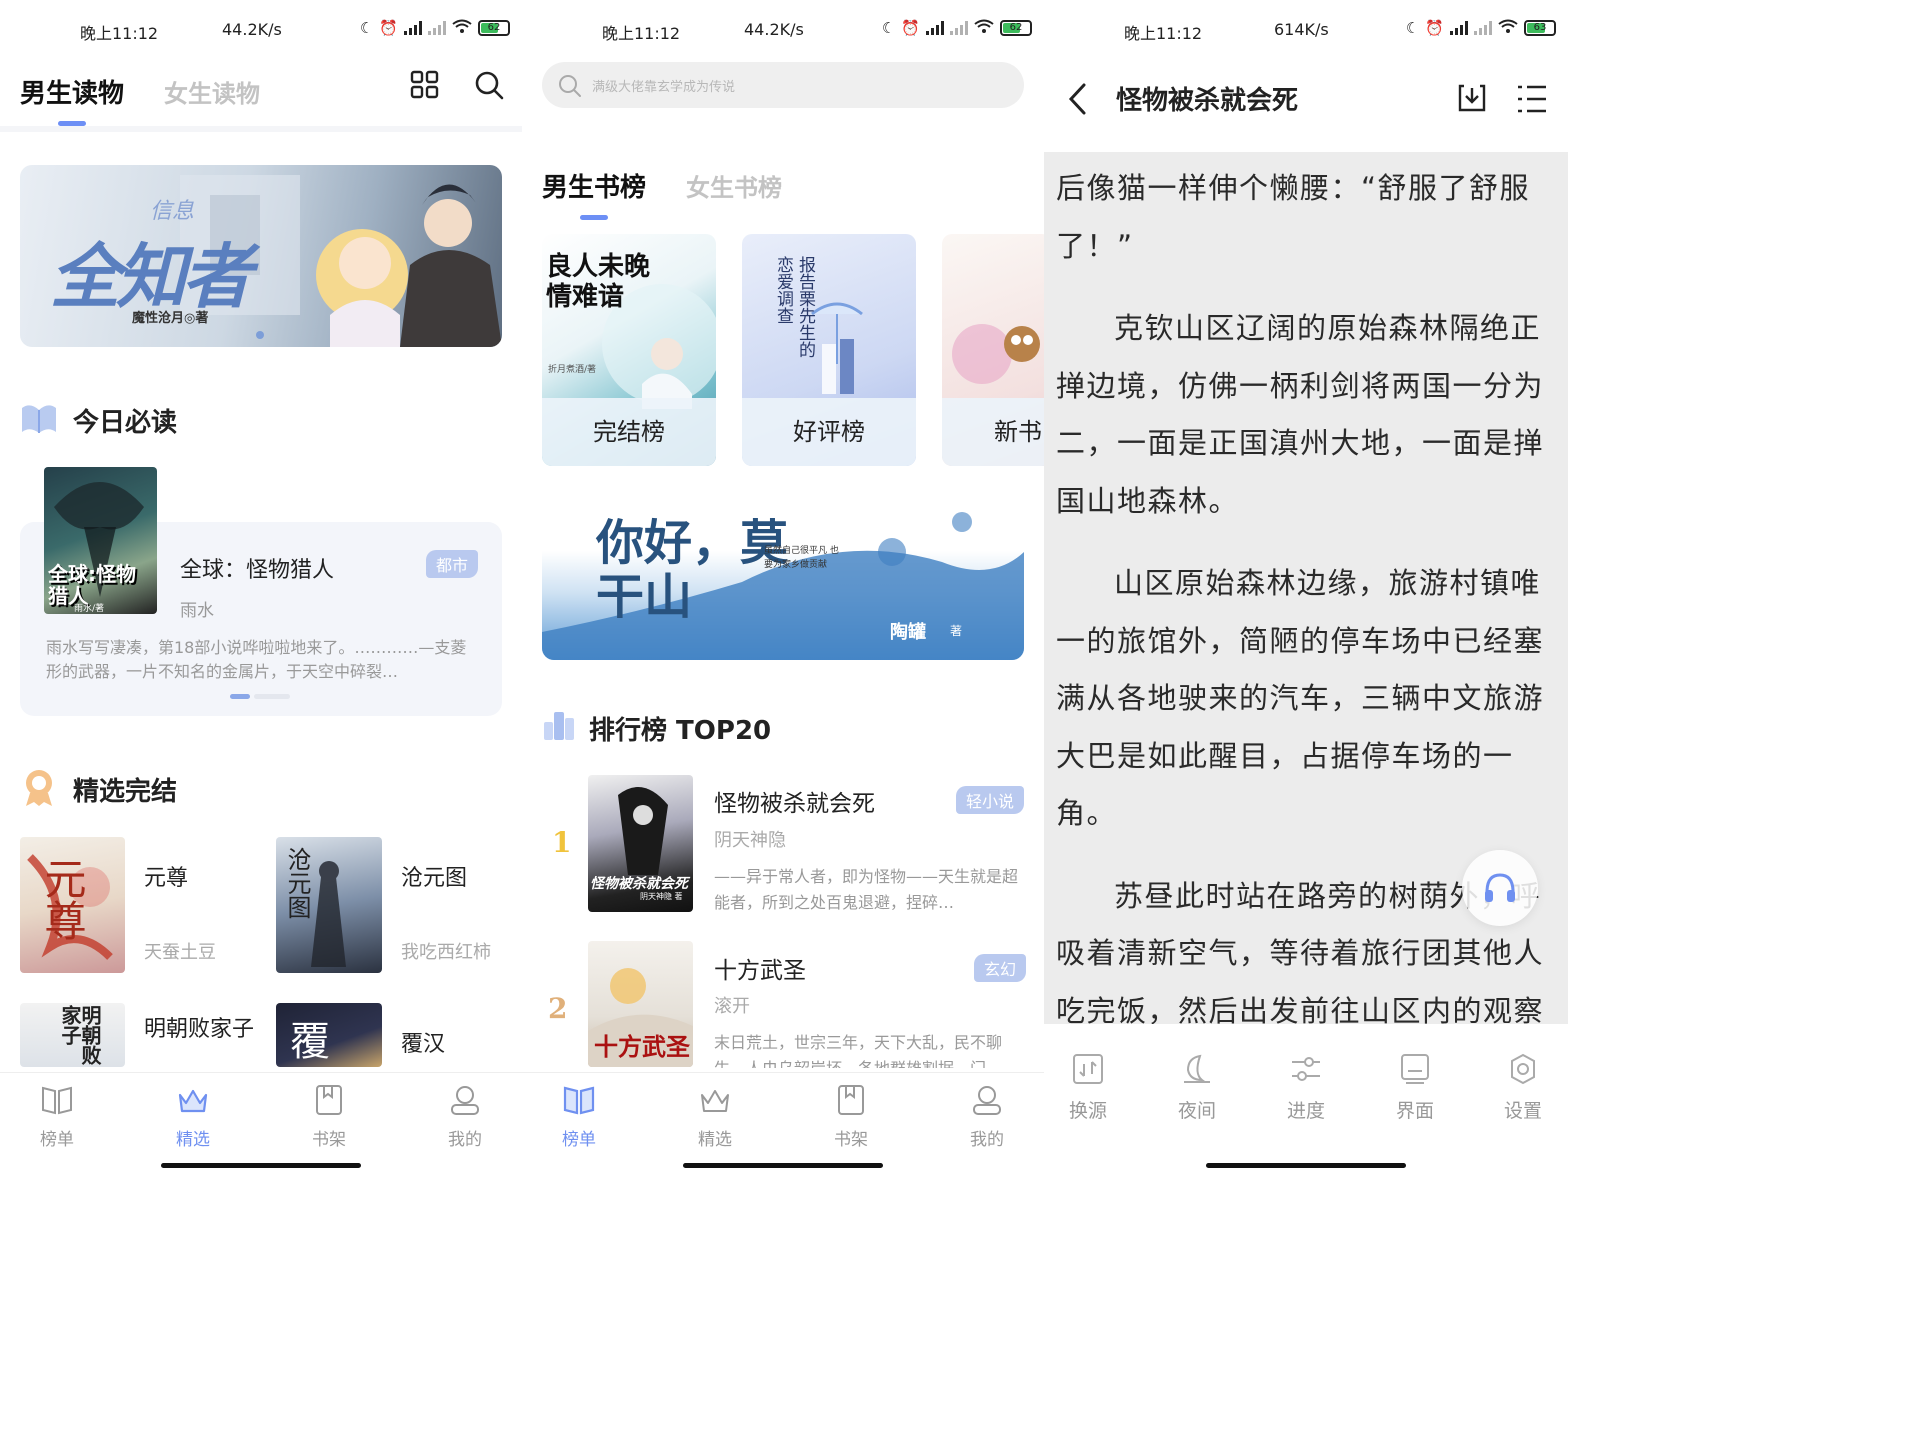 This screenshot has width=1920, height=1440. What do you see at coordinates (212, 91) in the screenshot?
I see `tab-female: 女生读物` at bounding box center [212, 91].